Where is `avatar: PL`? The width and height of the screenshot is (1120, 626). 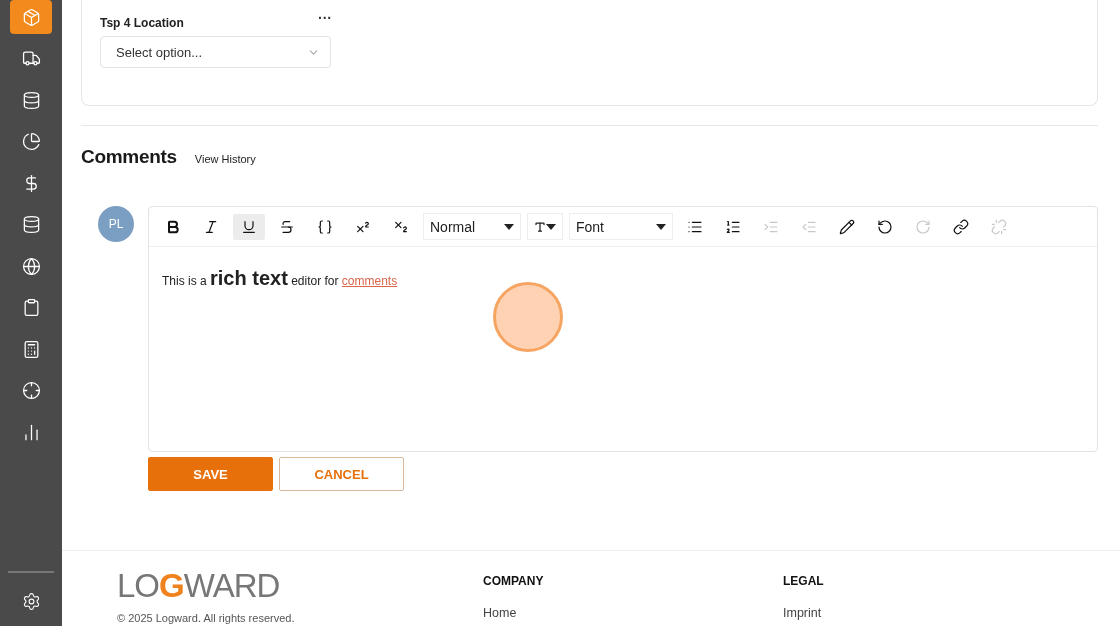 avatar: PL is located at coordinates (116, 224).